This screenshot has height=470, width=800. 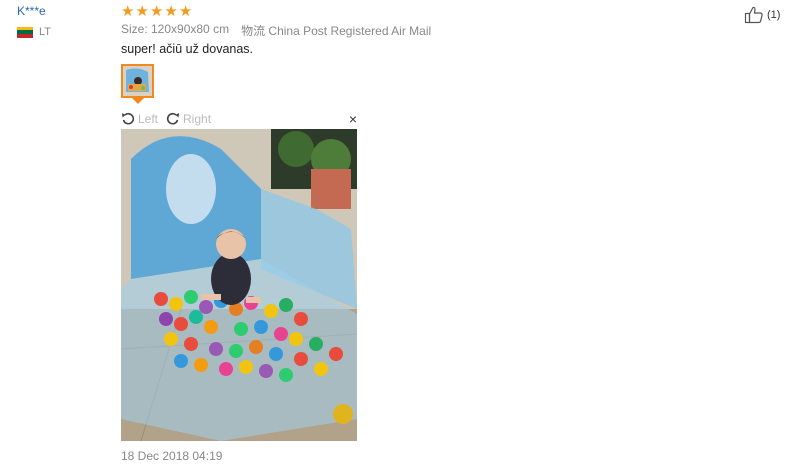 What do you see at coordinates (239, 119) in the screenshot?
I see `photo-viewer-toolbar: Left Right ×` at bounding box center [239, 119].